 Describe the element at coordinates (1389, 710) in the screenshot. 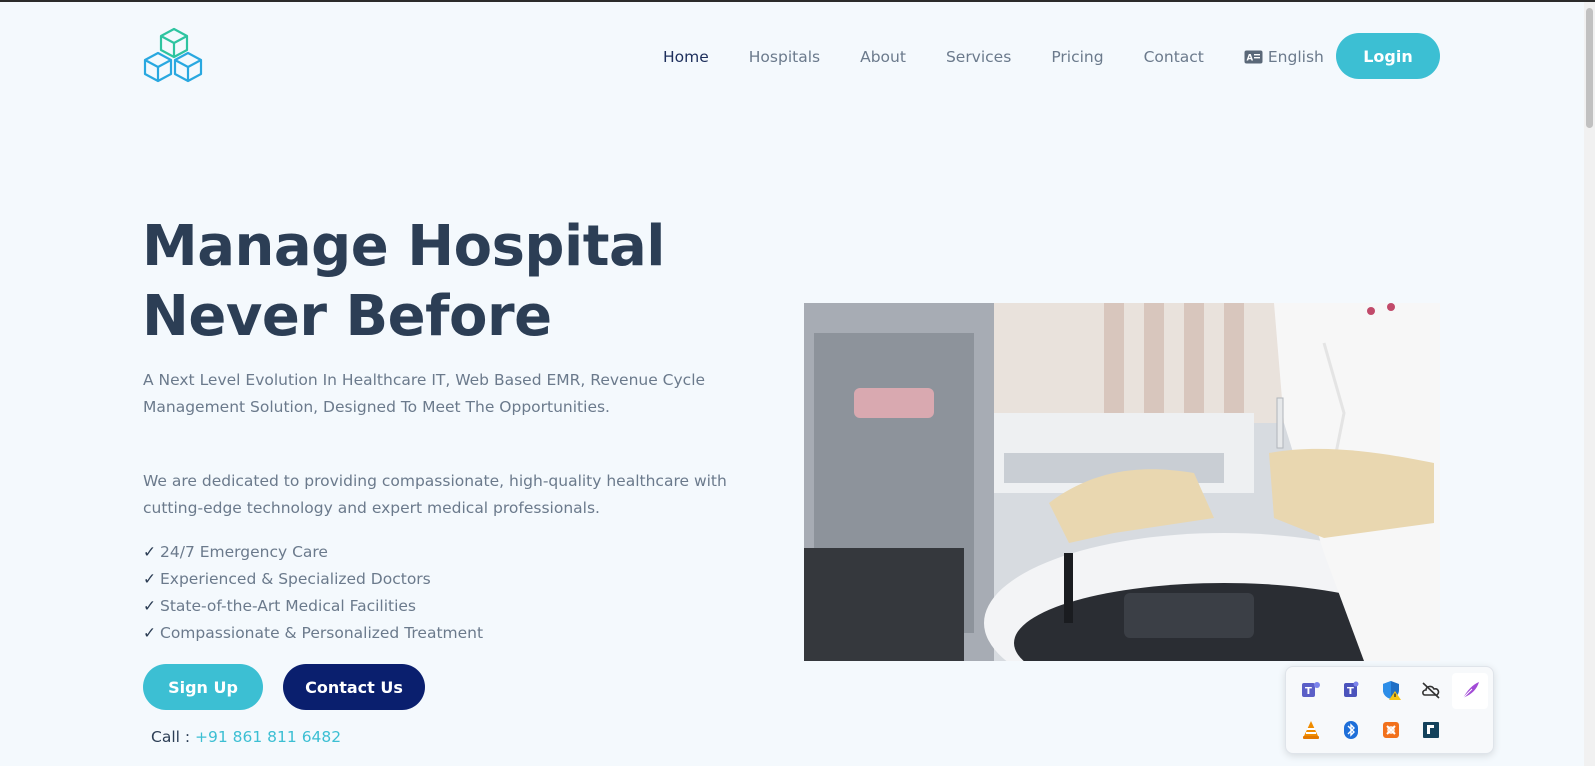

I see `system-tray-overflow: T T` at that location.